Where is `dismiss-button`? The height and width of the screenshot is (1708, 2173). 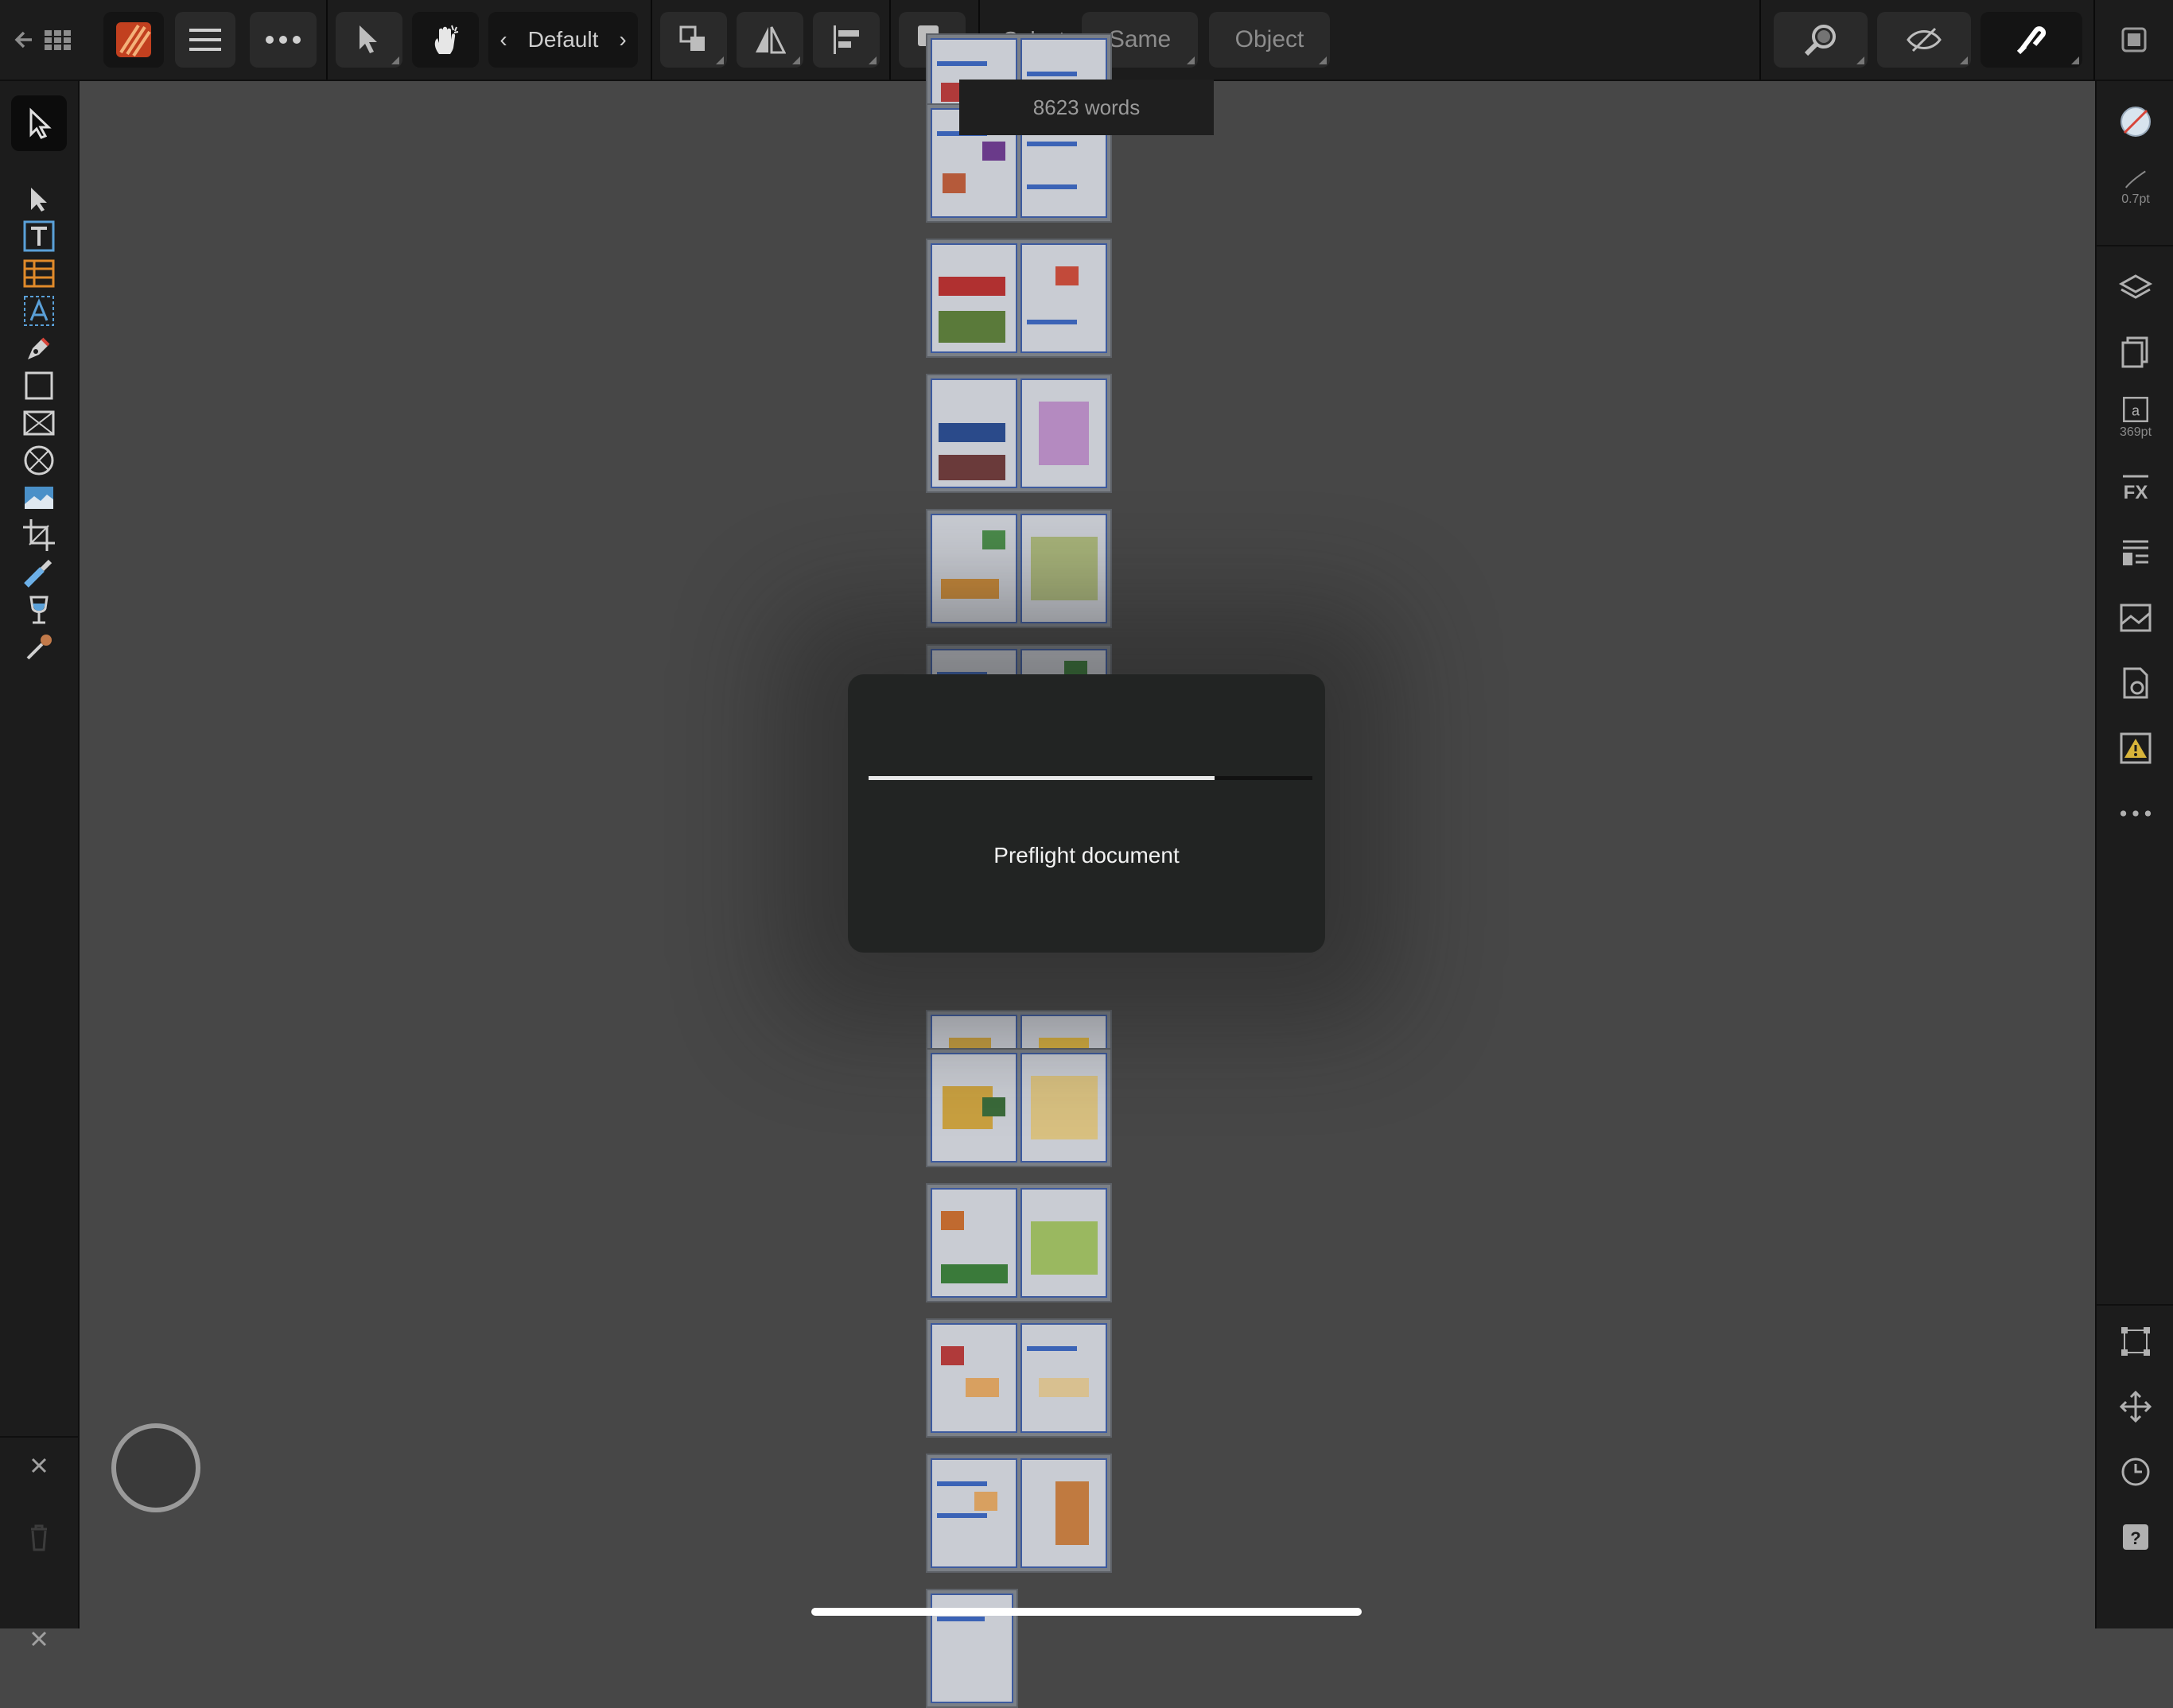 dismiss-button is located at coordinates (39, 1465).